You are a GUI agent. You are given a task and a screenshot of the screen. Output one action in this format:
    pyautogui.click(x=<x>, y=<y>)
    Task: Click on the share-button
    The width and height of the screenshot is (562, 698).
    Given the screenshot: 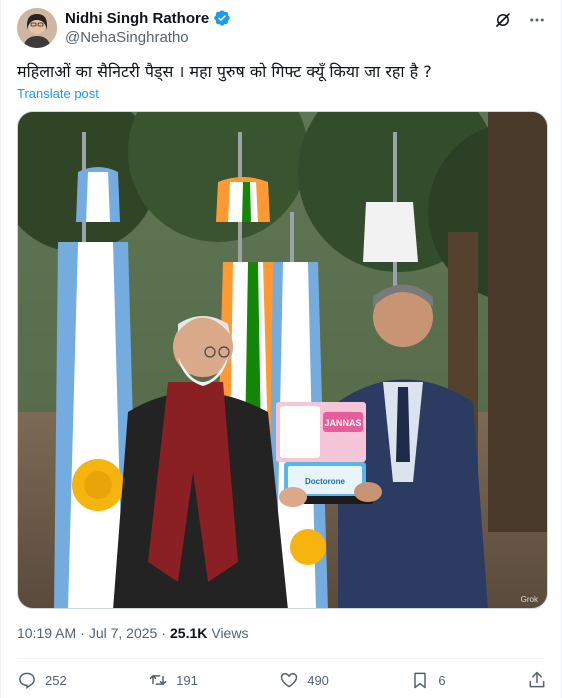 What is the action you would take?
    pyautogui.click(x=537, y=680)
    